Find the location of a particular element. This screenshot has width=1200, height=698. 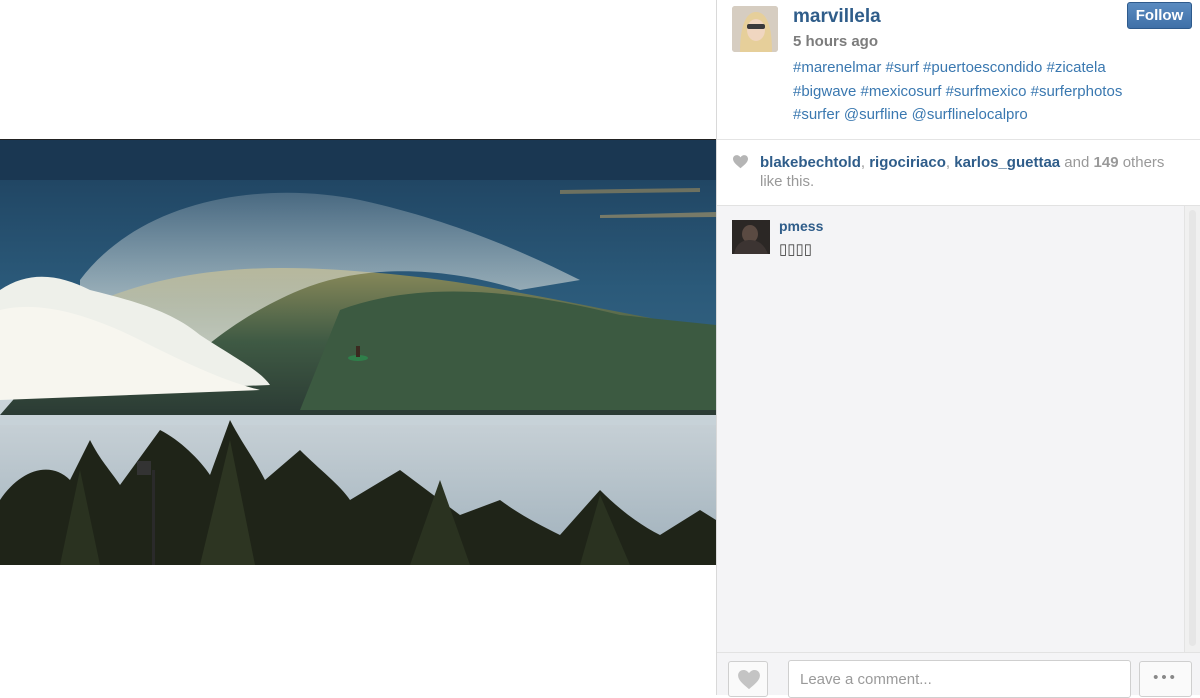

liker-link: rigociriaco is located at coordinates (907, 162).